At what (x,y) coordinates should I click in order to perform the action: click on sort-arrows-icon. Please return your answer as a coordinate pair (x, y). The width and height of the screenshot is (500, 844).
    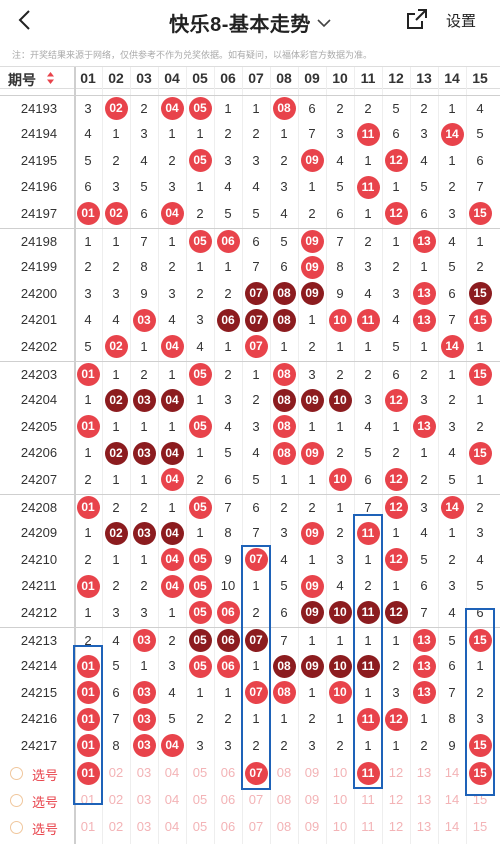
    Looking at the image, I should click on (50, 78).